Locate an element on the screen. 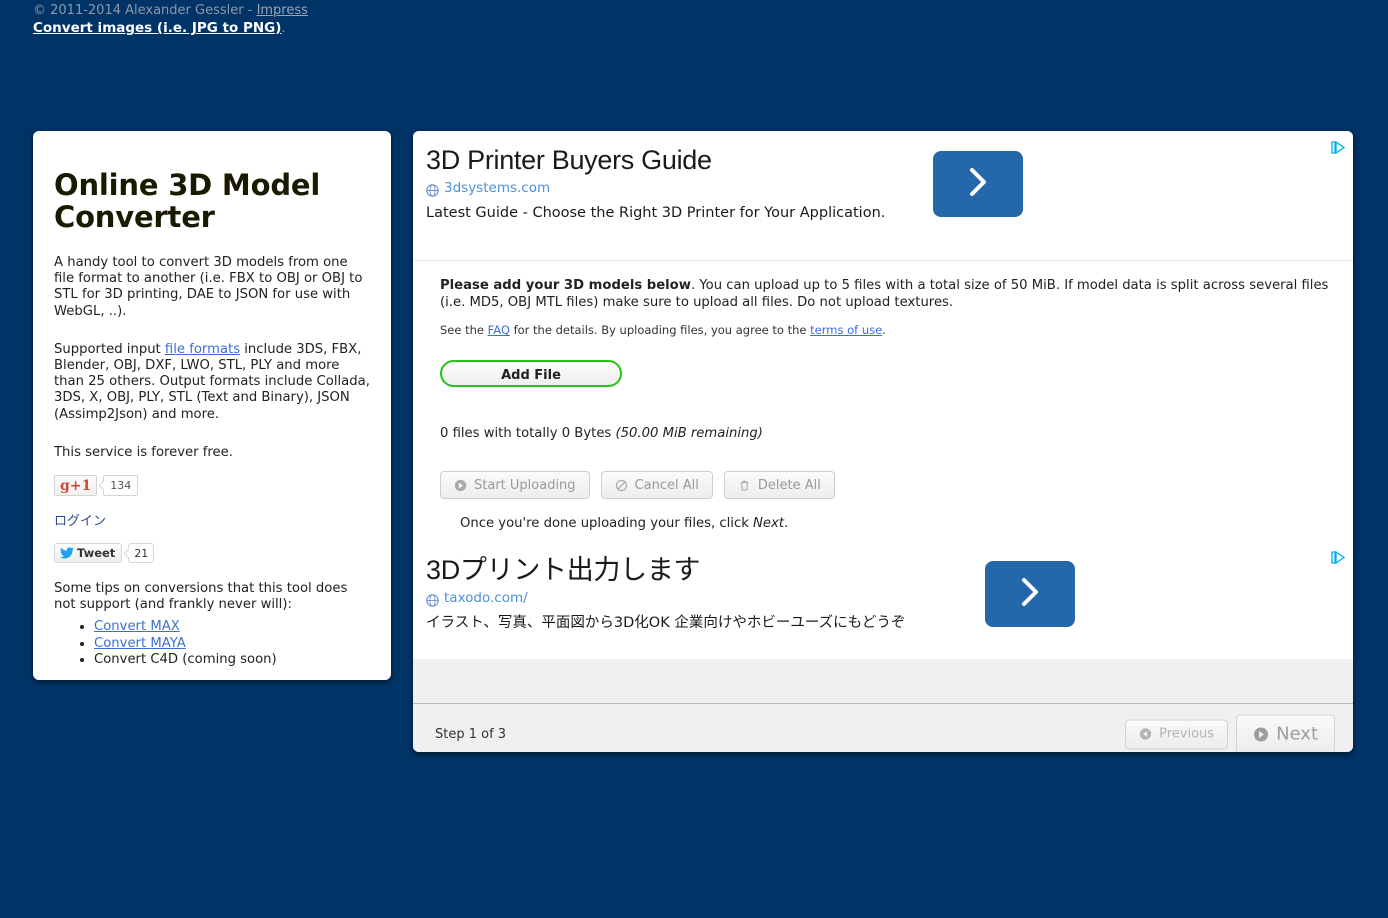 This screenshot has height=918, width=1388. delete-all-label: Delete All is located at coordinates (789, 485).